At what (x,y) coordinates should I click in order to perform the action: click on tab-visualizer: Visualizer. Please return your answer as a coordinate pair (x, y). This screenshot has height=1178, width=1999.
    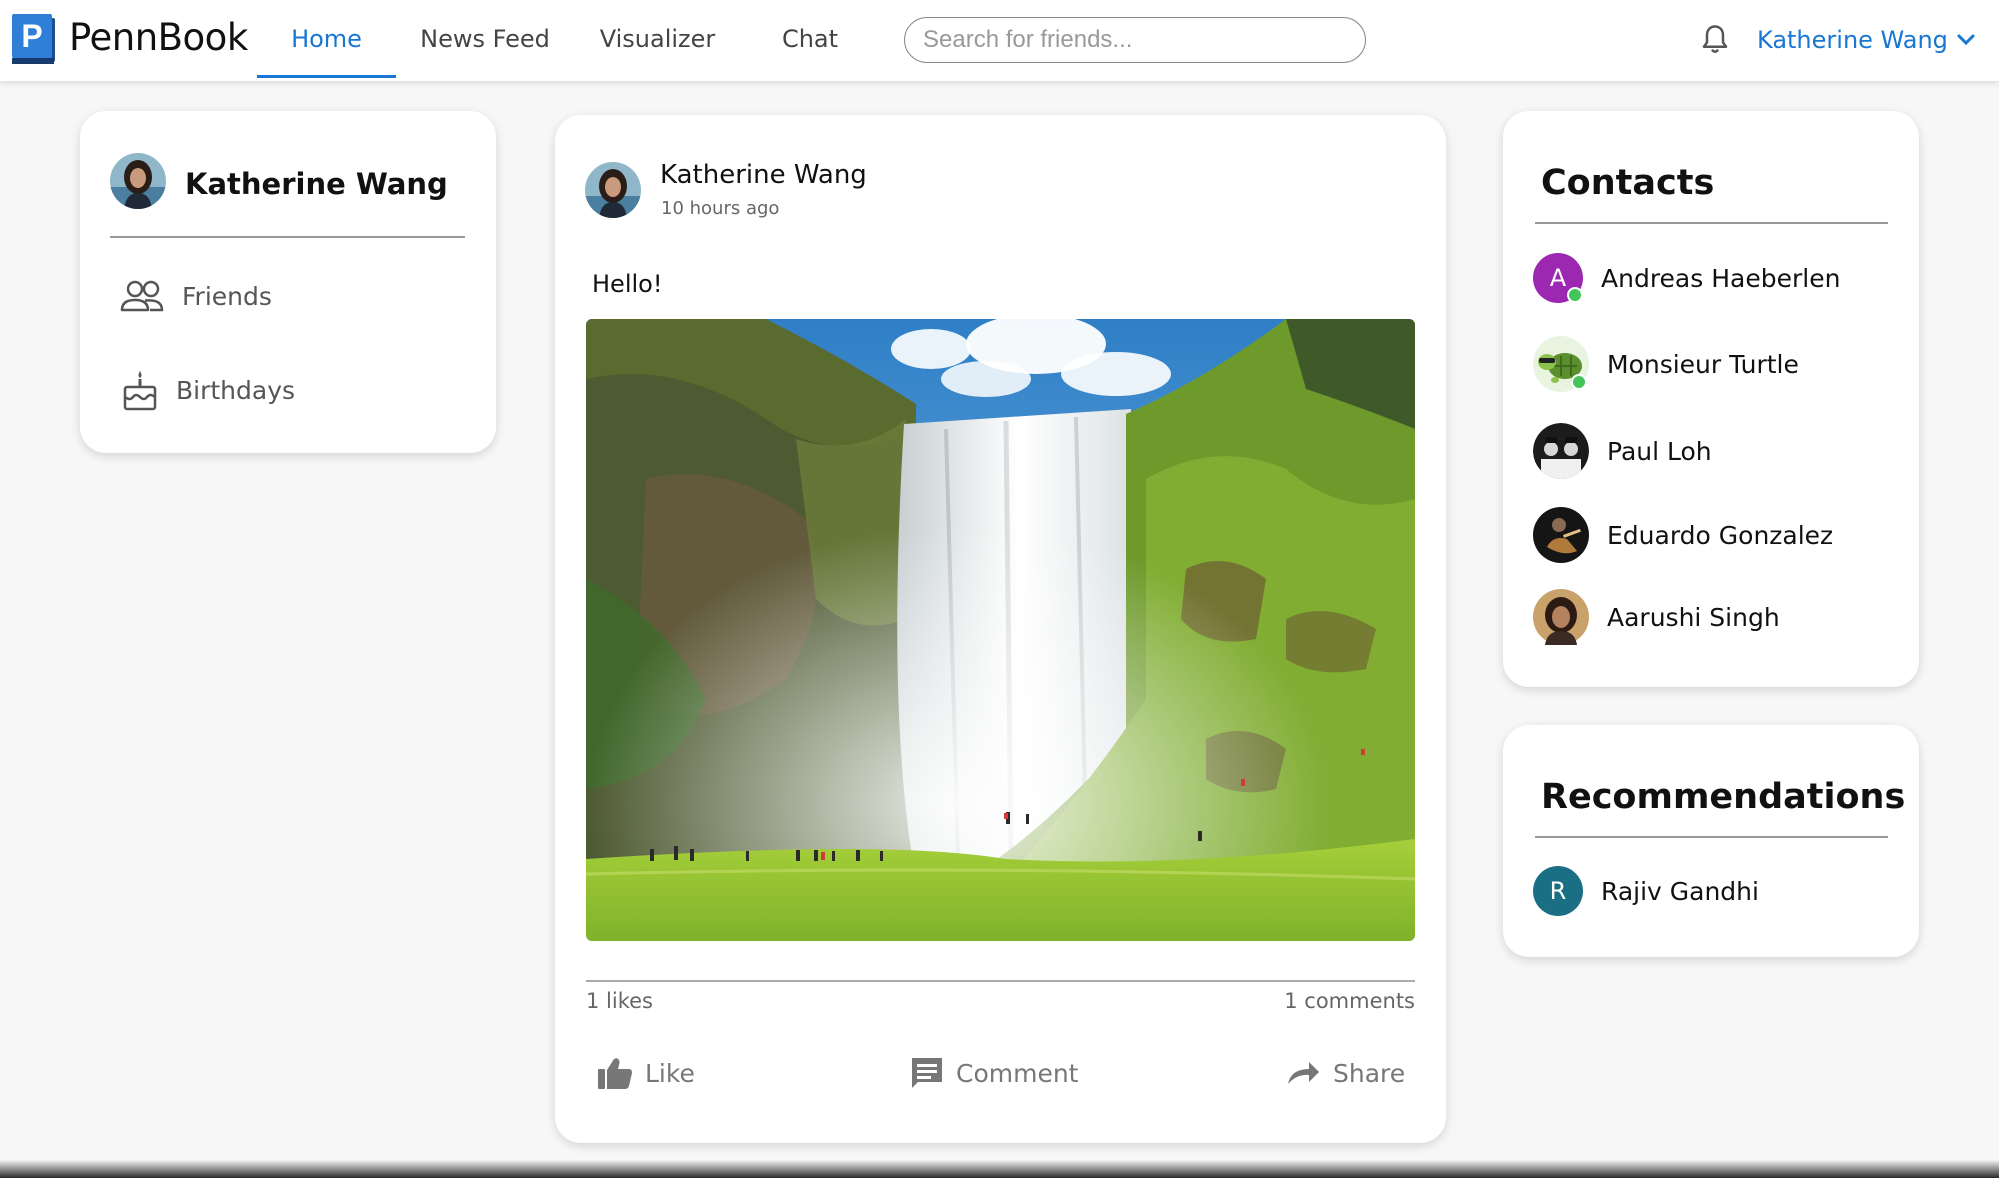
    Looking at the image, I should click on (657, 39).